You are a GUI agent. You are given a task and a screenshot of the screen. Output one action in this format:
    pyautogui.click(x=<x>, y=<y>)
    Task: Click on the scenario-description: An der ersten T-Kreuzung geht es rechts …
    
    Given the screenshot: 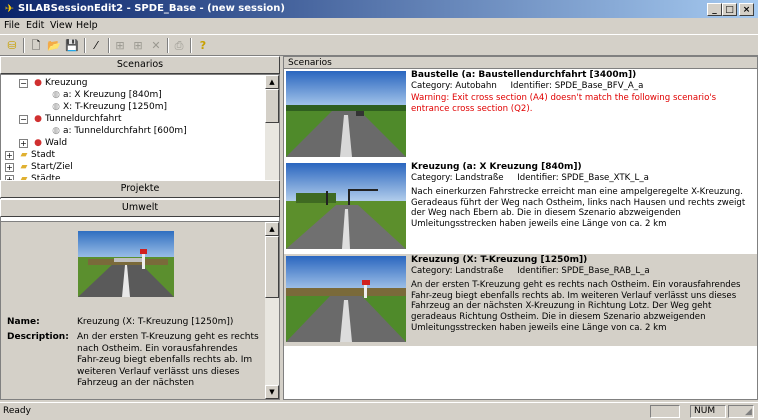 What is the action you would take?
    pyautogui.click(x=576, y=306)
    